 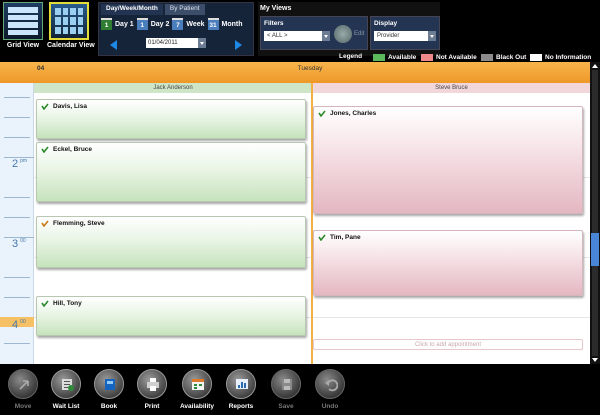 What do you see at coordinates (503, 57) in the screenshot?
I see `legend-item-black-out: Black Out` at bounding box center [503, 57].